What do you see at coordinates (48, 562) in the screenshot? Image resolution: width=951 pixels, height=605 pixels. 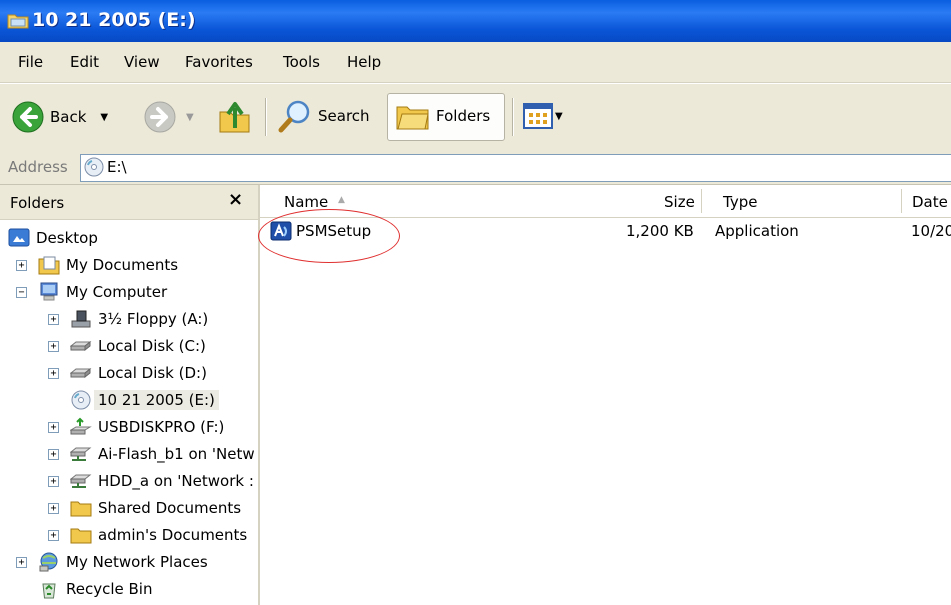 I see `network-places-icon` at bounding box center [48, 562].